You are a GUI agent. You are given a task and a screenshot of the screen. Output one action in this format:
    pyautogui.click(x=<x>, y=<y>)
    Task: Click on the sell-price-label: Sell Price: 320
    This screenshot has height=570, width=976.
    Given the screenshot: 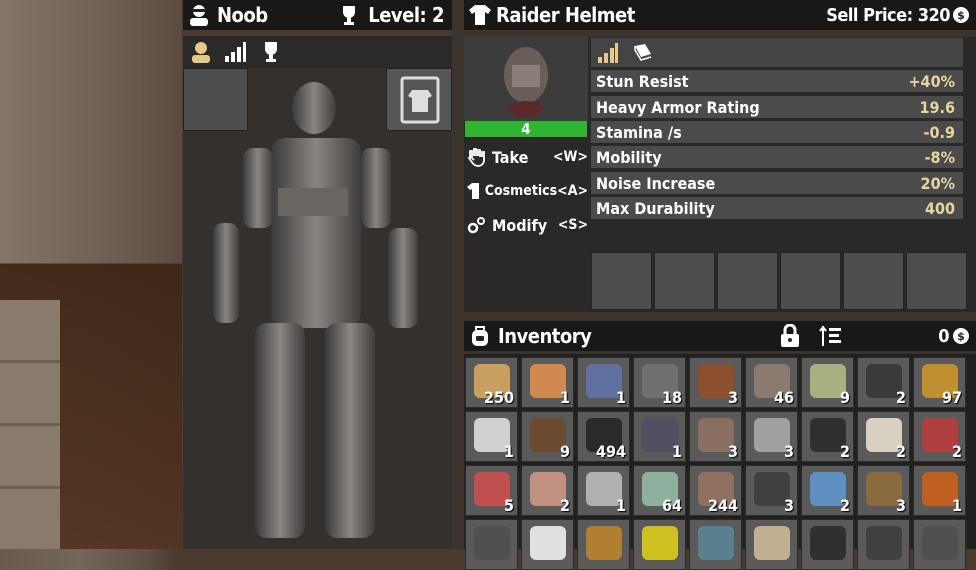 What is the action you would take?
    pyautogui.click(x=888, y=15)
    